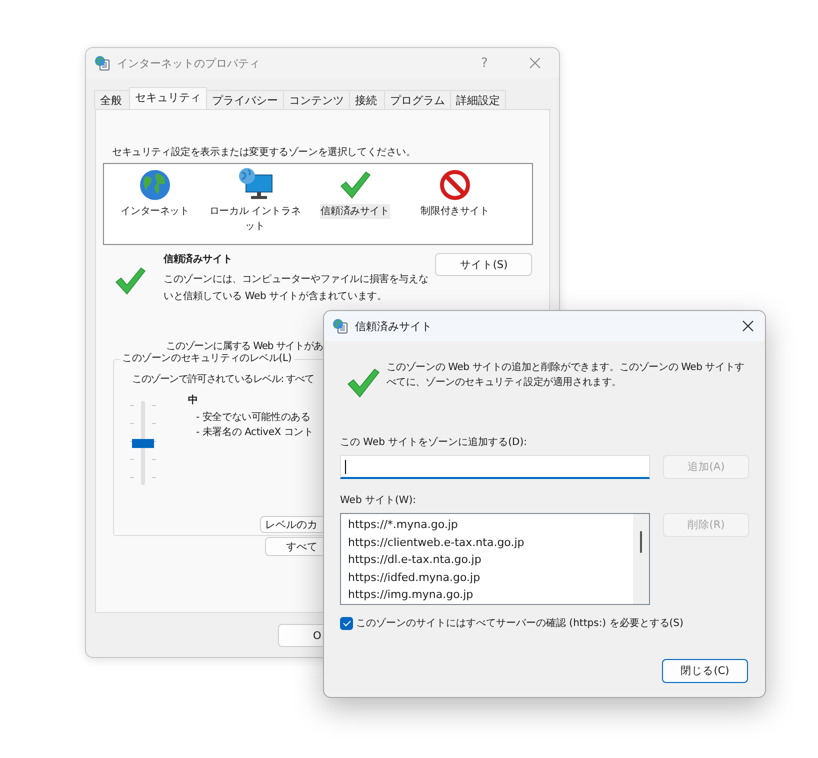  I want to click on allowed-level-text: このゾーンで許可されているレベル: すべて, so click(223, 379).